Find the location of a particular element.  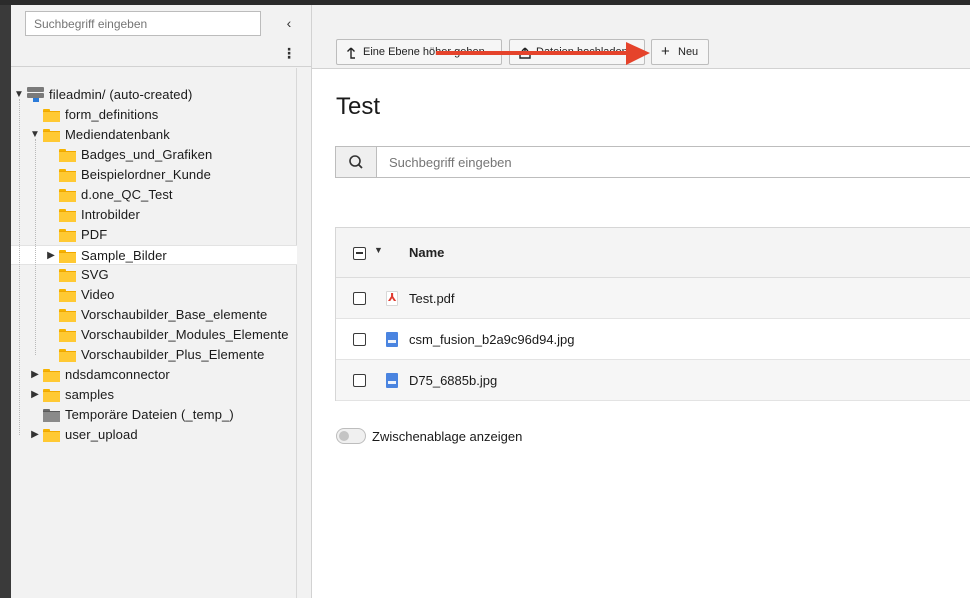

new-button: + Neu is located at coordinates (680, 52).